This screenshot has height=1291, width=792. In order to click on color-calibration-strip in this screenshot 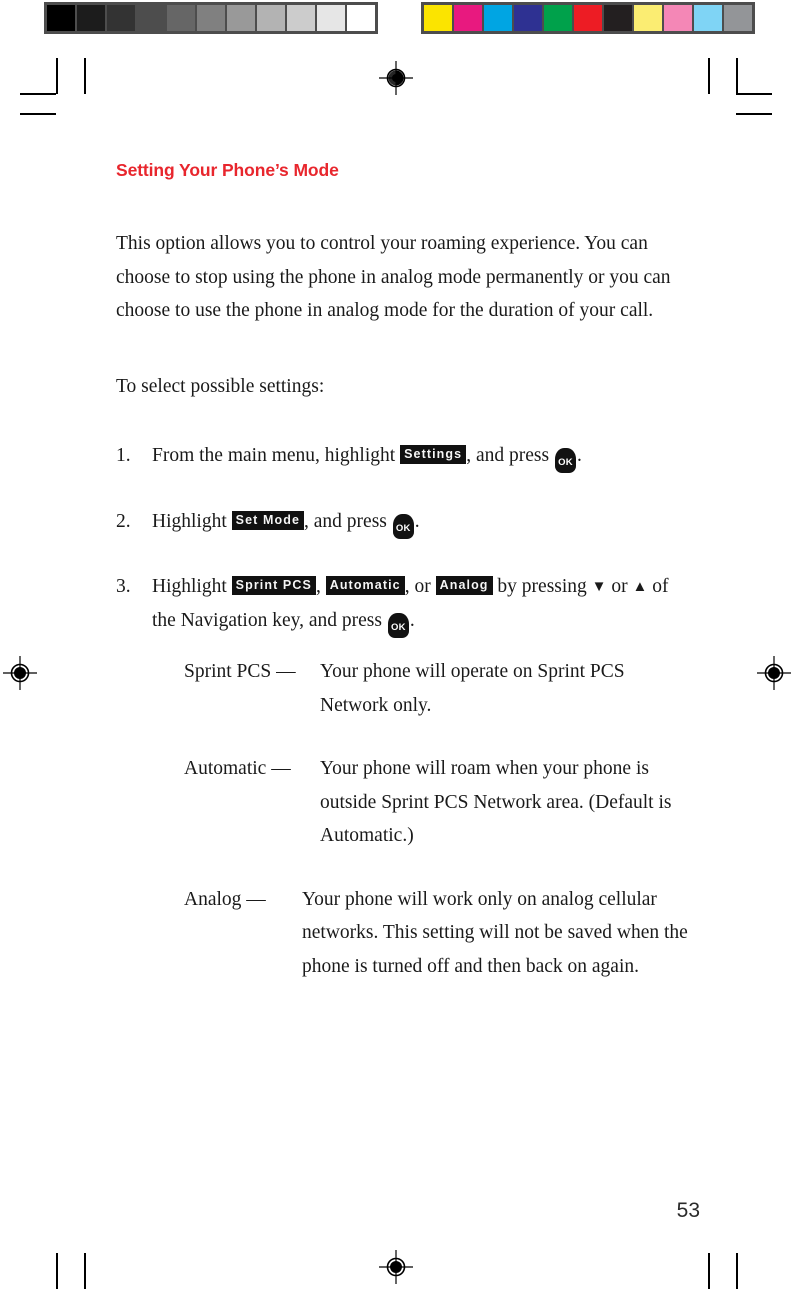, I will do `click(588, 18)`.